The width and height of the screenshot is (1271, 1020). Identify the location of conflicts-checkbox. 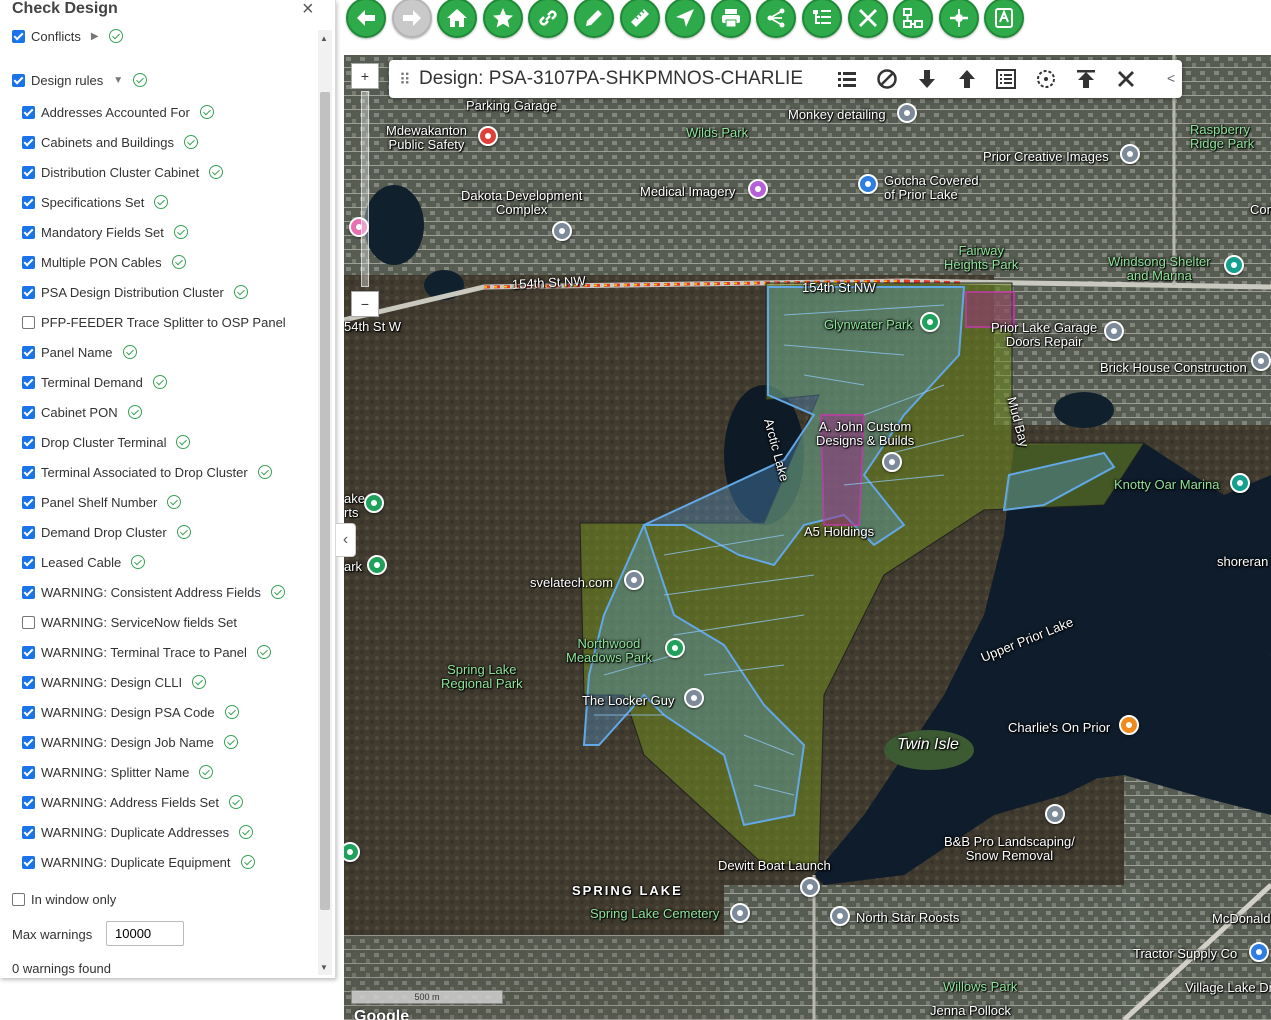
(18, 36).